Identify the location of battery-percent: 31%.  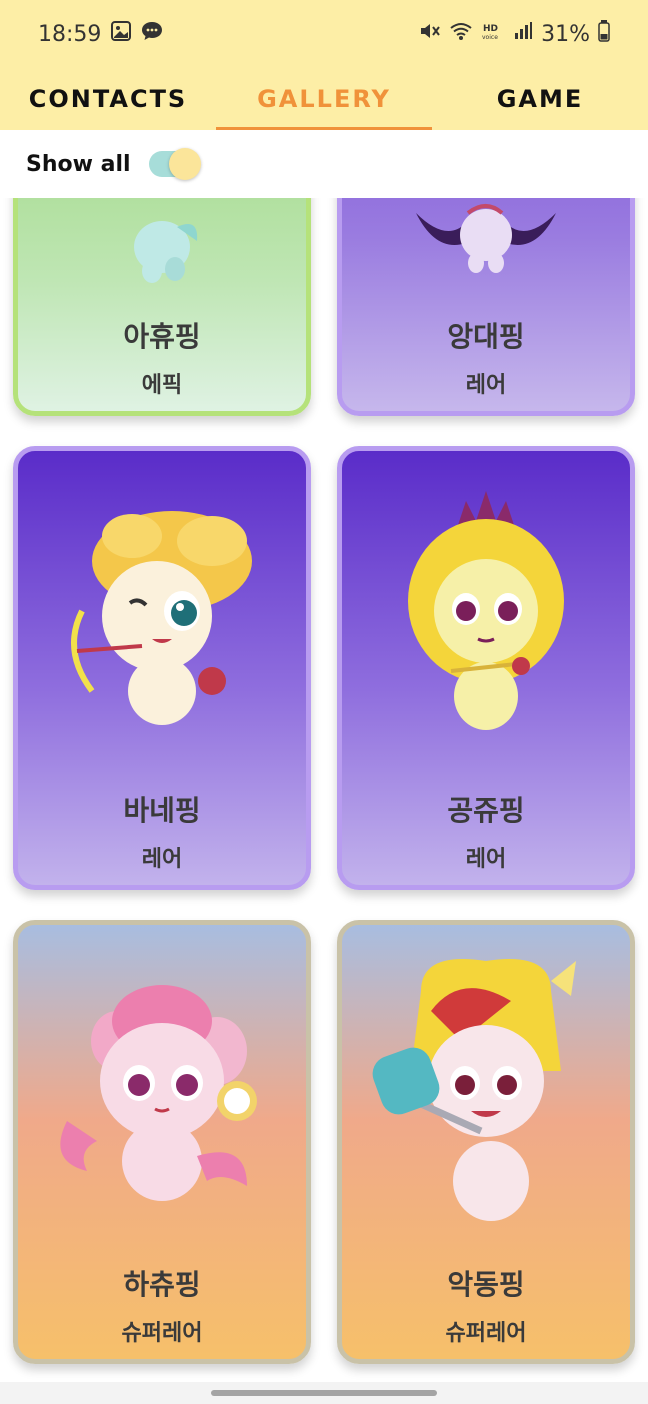
(565, 34).